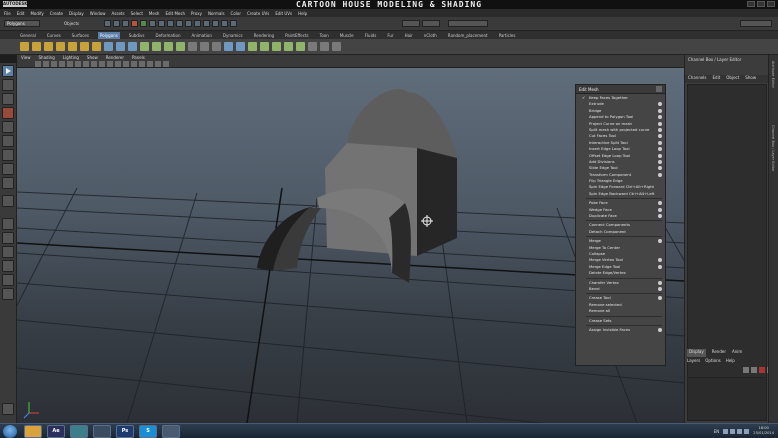 The width and height of the screenshot is (778, 438). Describe the element at coordinates (8, 155) in the screenshot. I see `manipulator-tool-icon` at that location.